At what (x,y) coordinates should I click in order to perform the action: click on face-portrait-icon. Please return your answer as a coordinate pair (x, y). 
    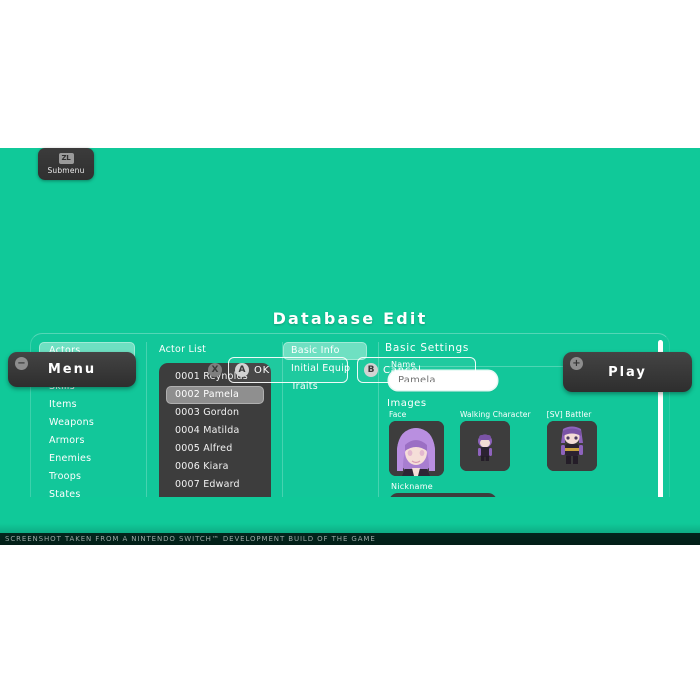
    Looking at the image, I should click on (416, 448).